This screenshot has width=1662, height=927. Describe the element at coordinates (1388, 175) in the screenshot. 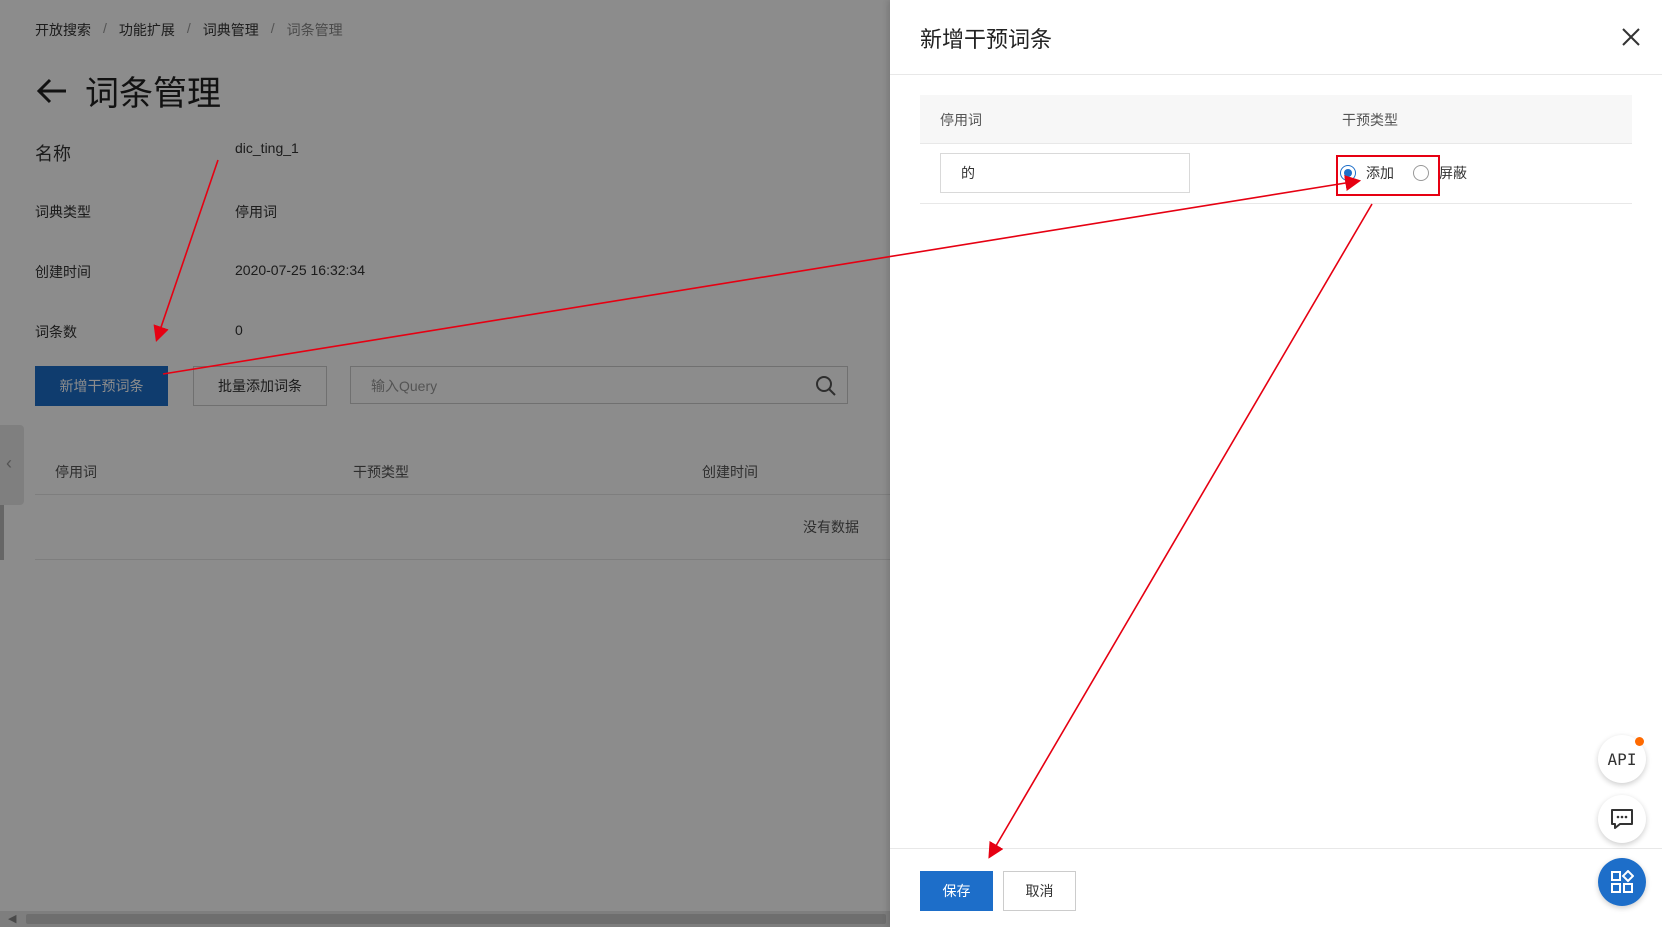

I see `annotation-highlight-box` at that location.